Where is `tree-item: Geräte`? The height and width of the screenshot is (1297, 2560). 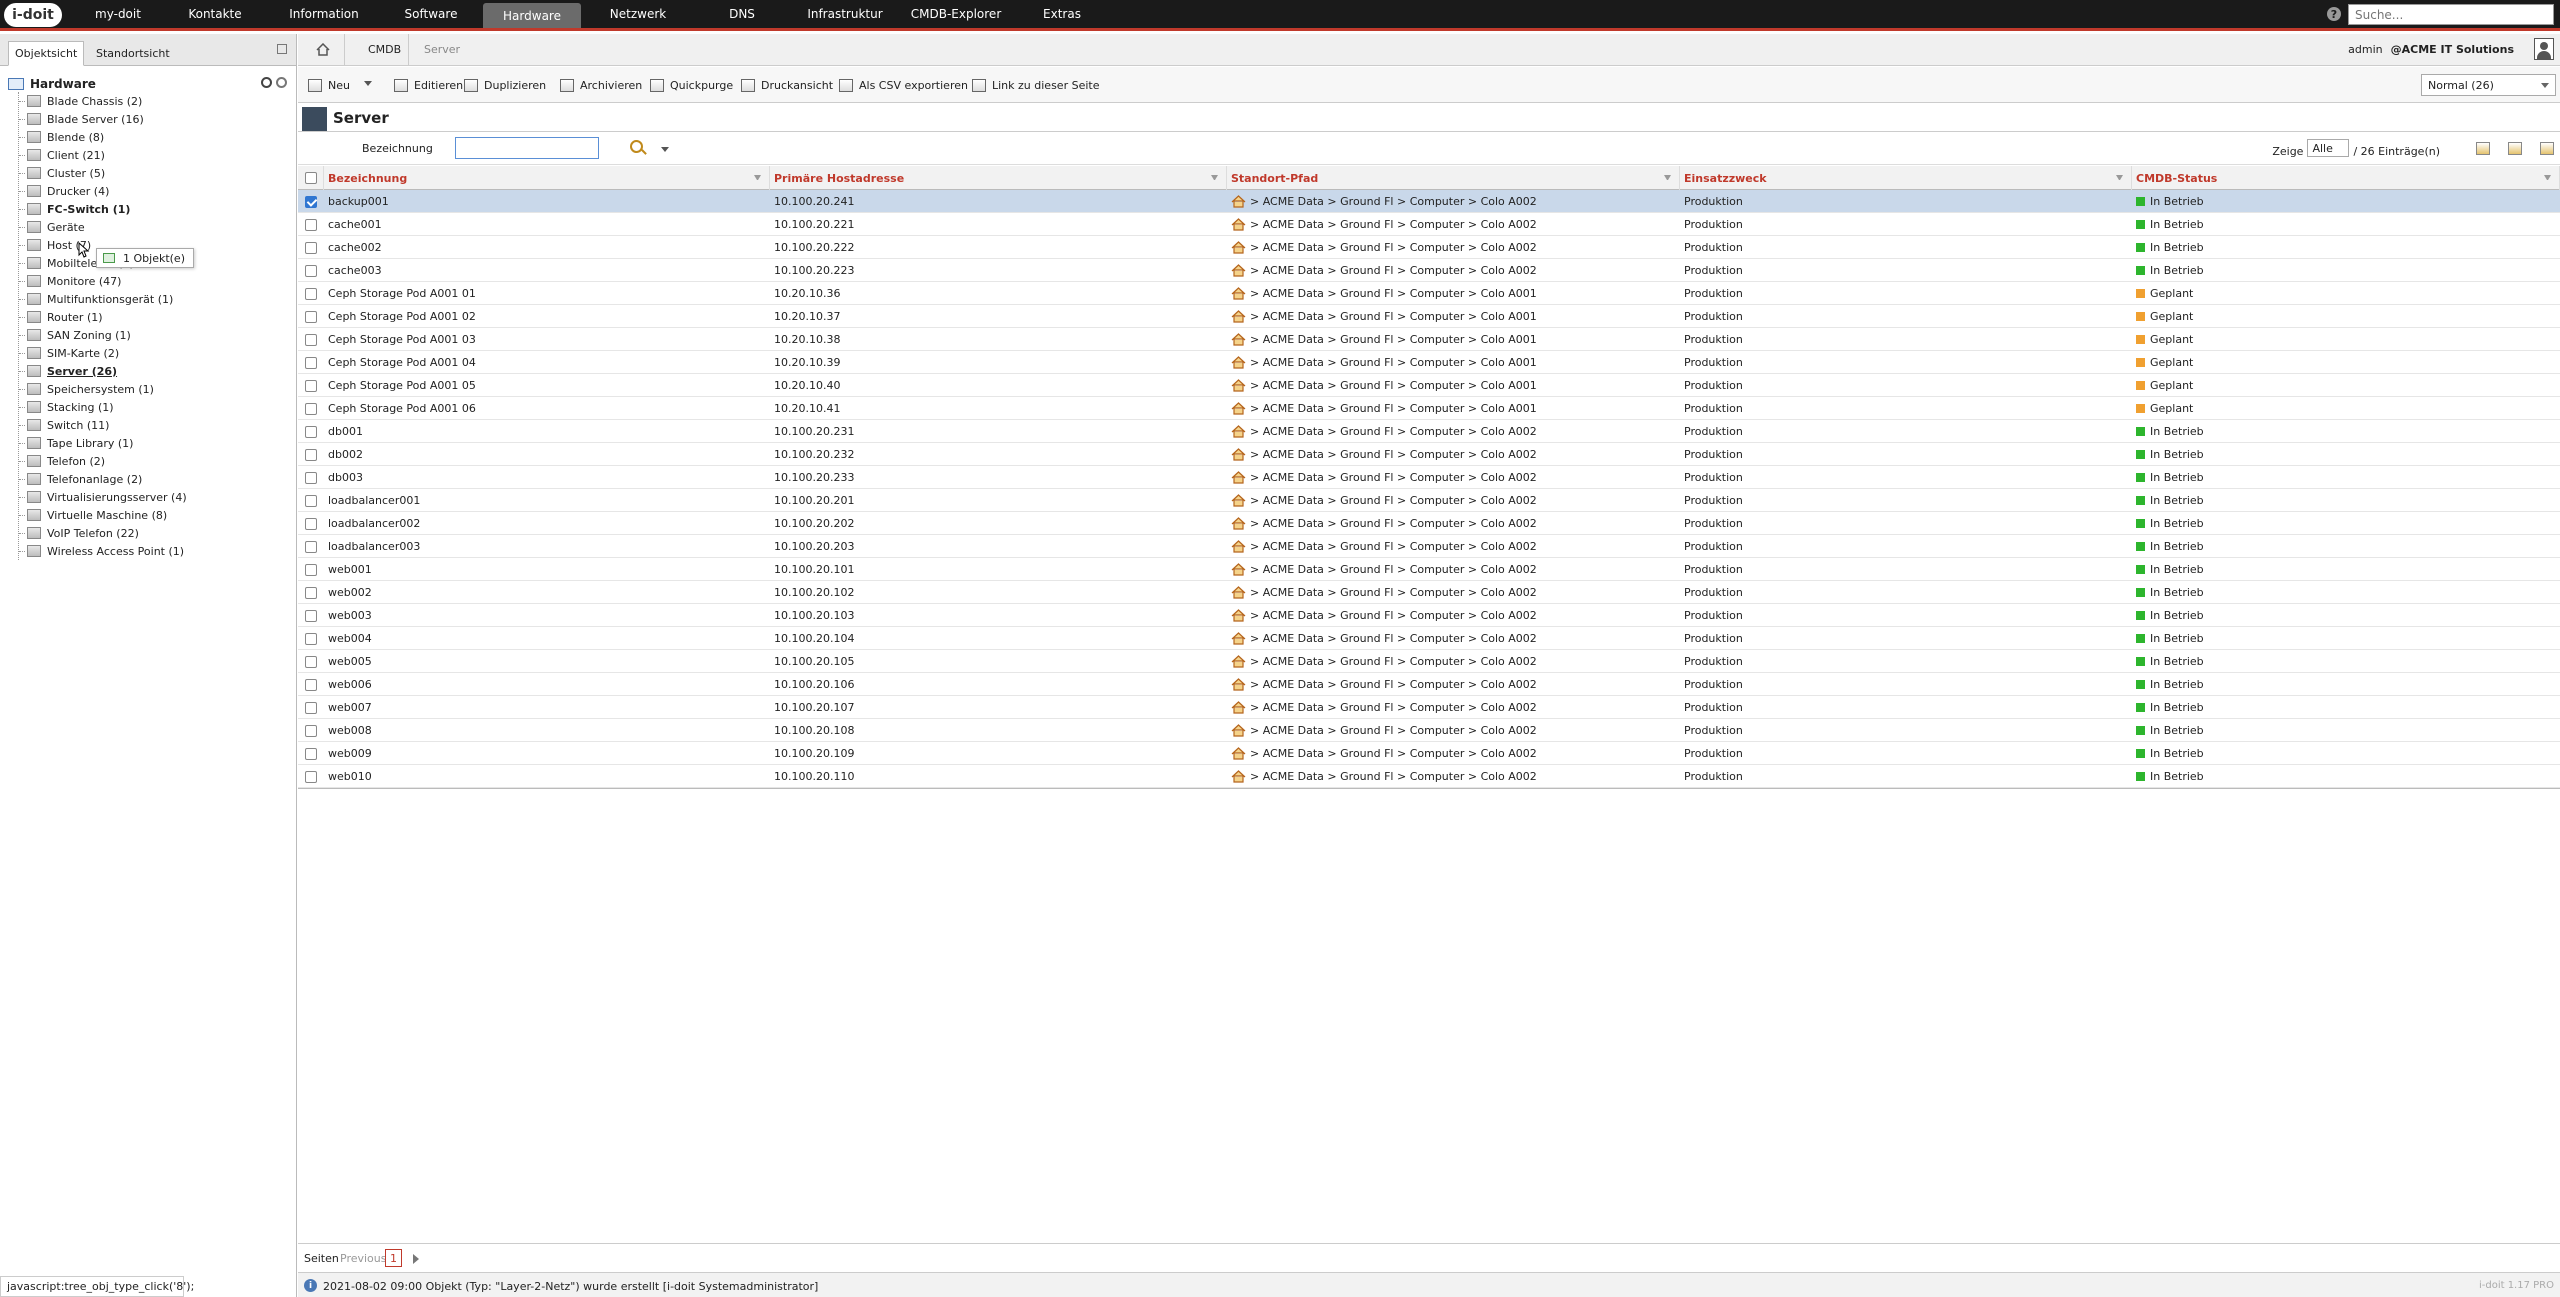 tree-item: Geräte is located at coordinates (156, 227).